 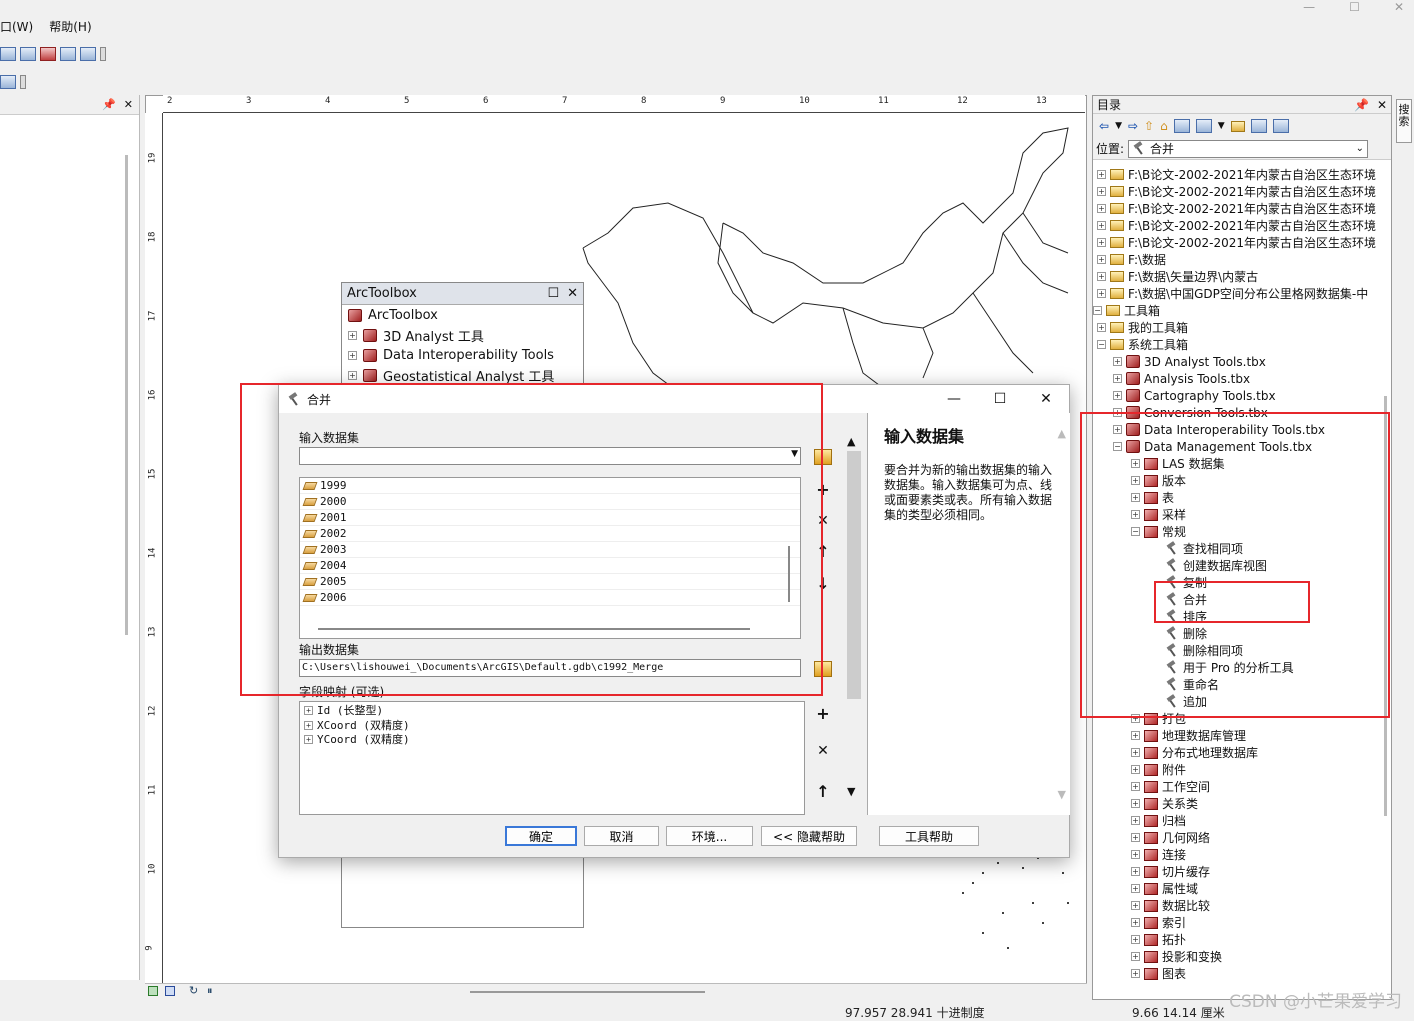 I want to click on catalog-tree-item: +F:\数据, so click(x=1236, y=259).